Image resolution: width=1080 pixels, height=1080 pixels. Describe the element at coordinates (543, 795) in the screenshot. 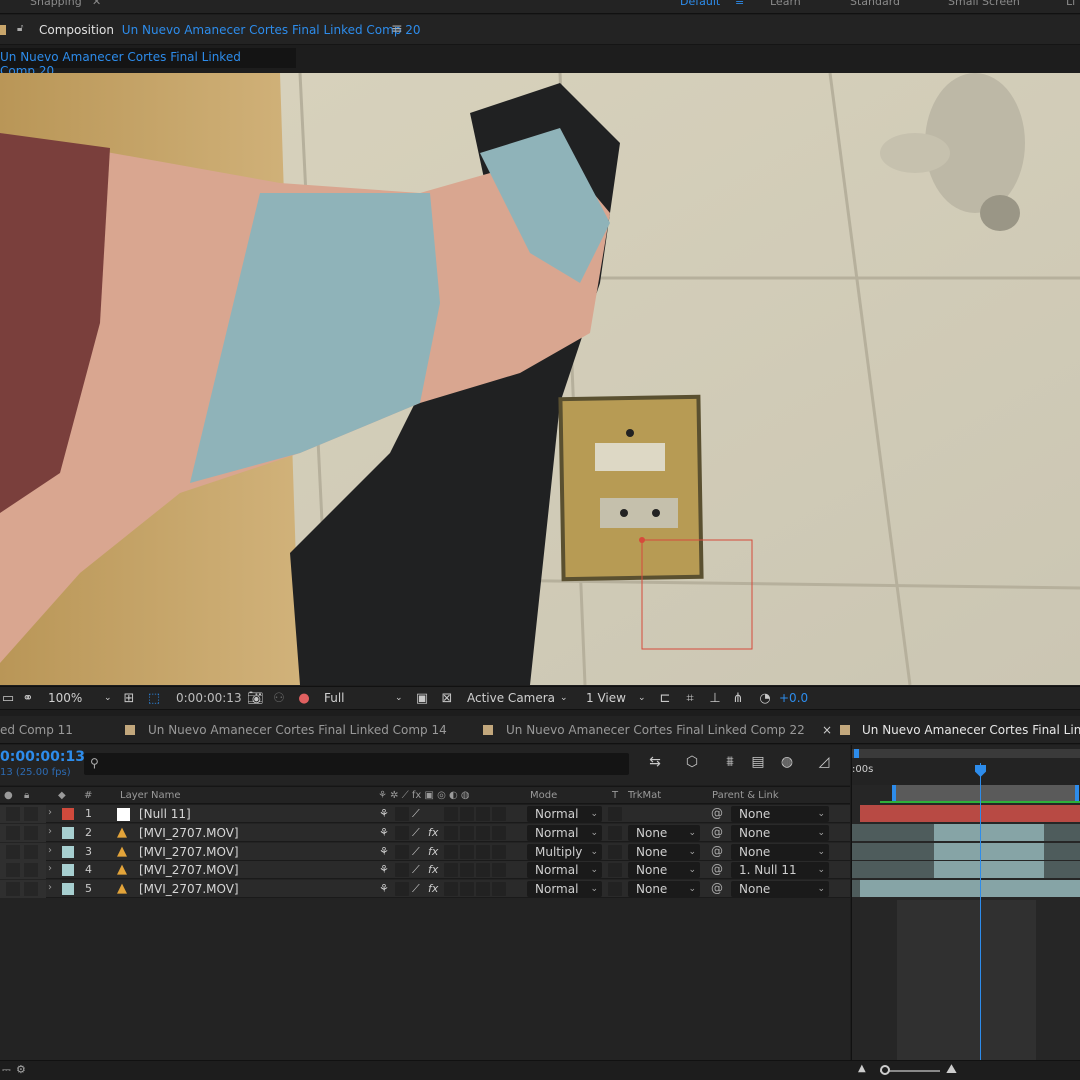

I see `mode-column: Mode` at that location.